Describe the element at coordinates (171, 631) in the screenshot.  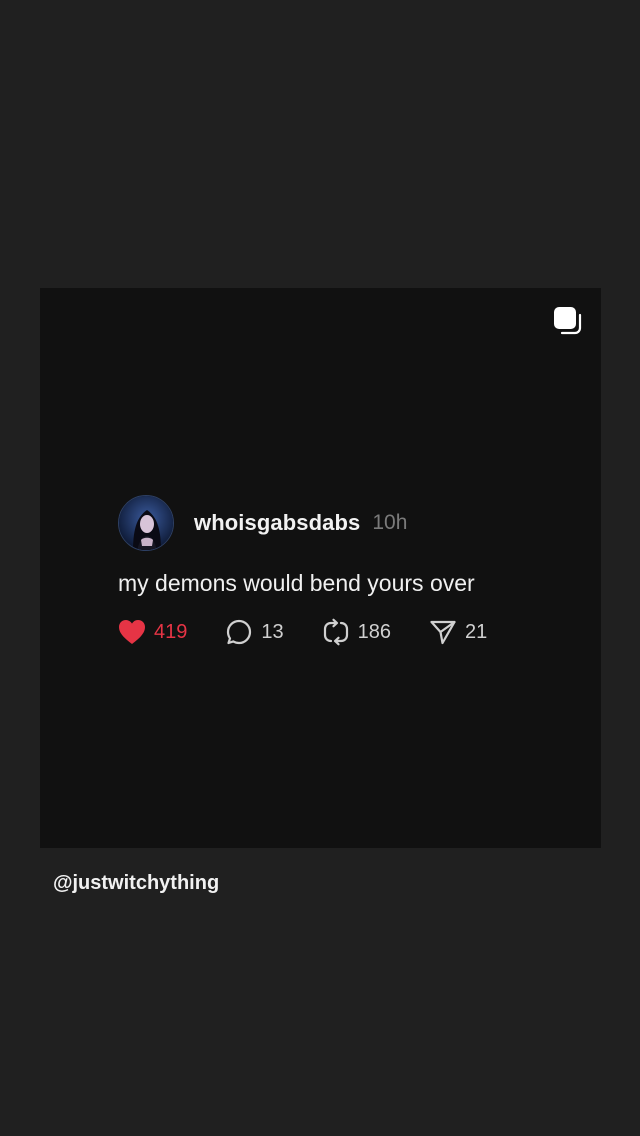
I see `like-count: 419` at that location.